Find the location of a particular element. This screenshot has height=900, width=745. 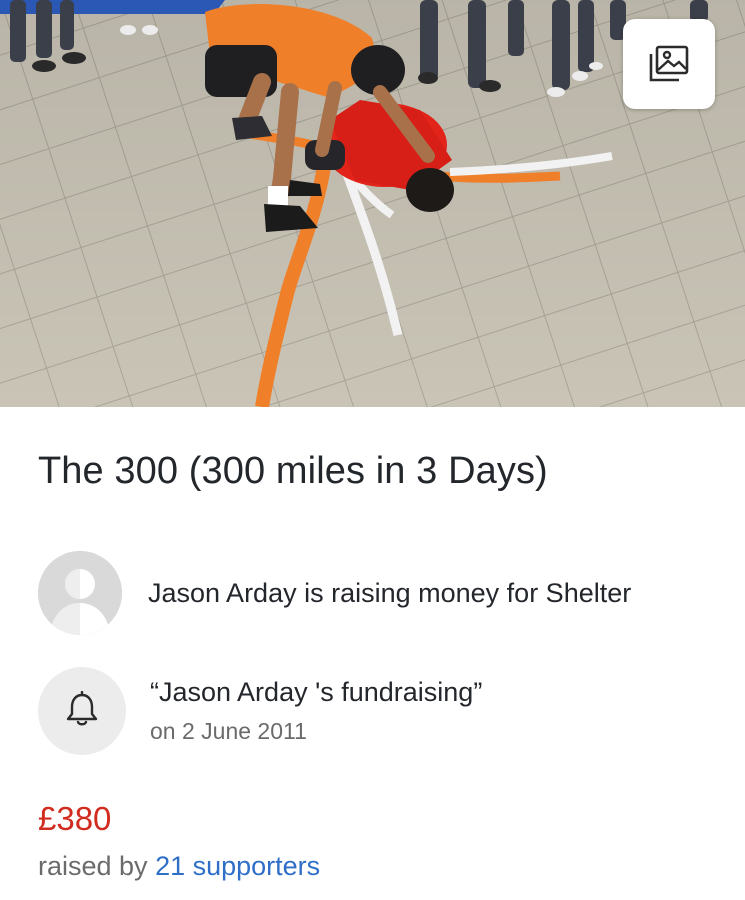

gallery-button is located at coordinates (669, 64).